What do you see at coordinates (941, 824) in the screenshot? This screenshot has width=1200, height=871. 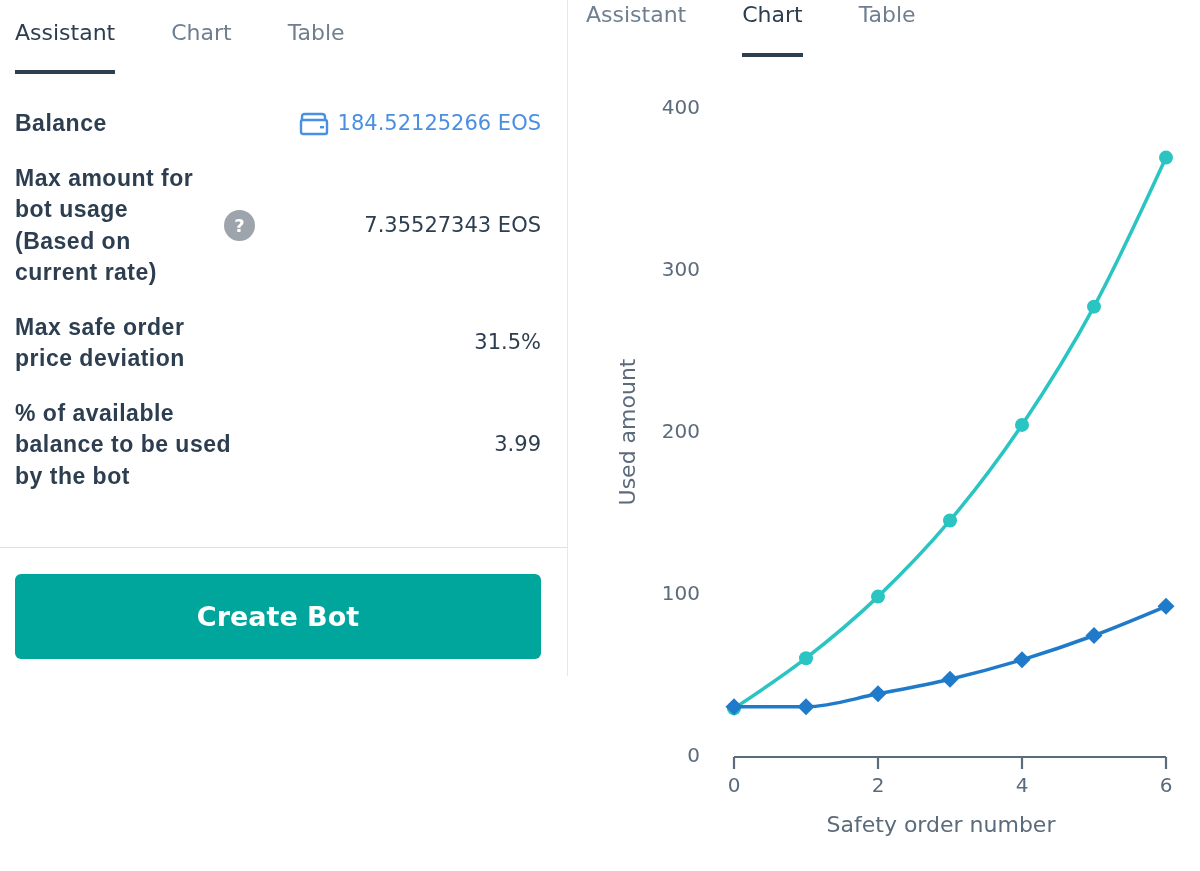 I see `x-axis-title: Safety order number` at bounding box center [941, 824].